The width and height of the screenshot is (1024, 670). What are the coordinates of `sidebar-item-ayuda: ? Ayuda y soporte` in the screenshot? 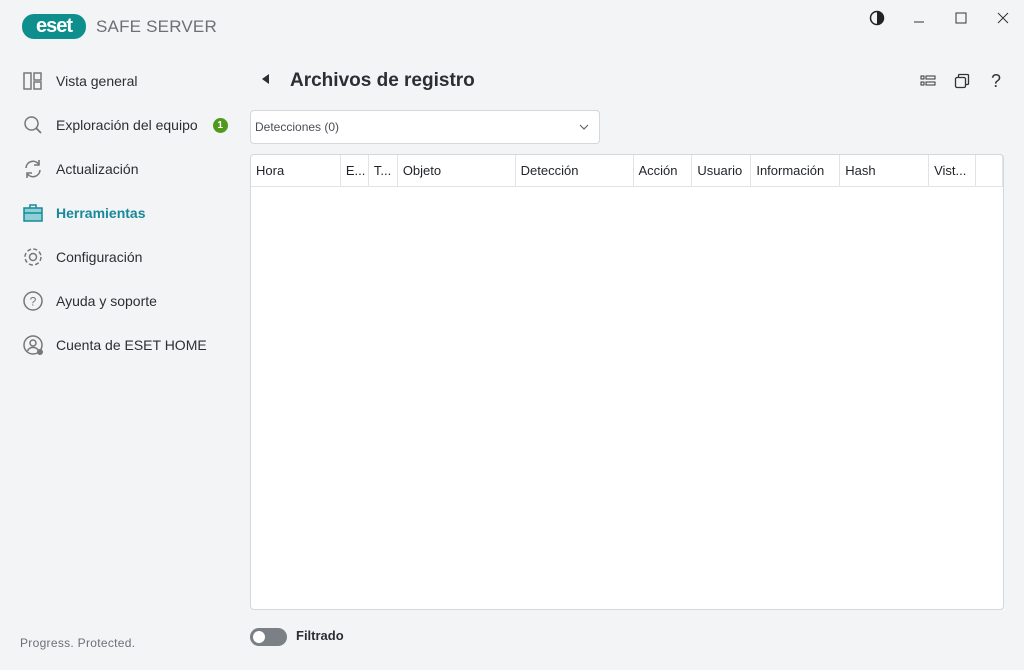 It's located at (89, 301).